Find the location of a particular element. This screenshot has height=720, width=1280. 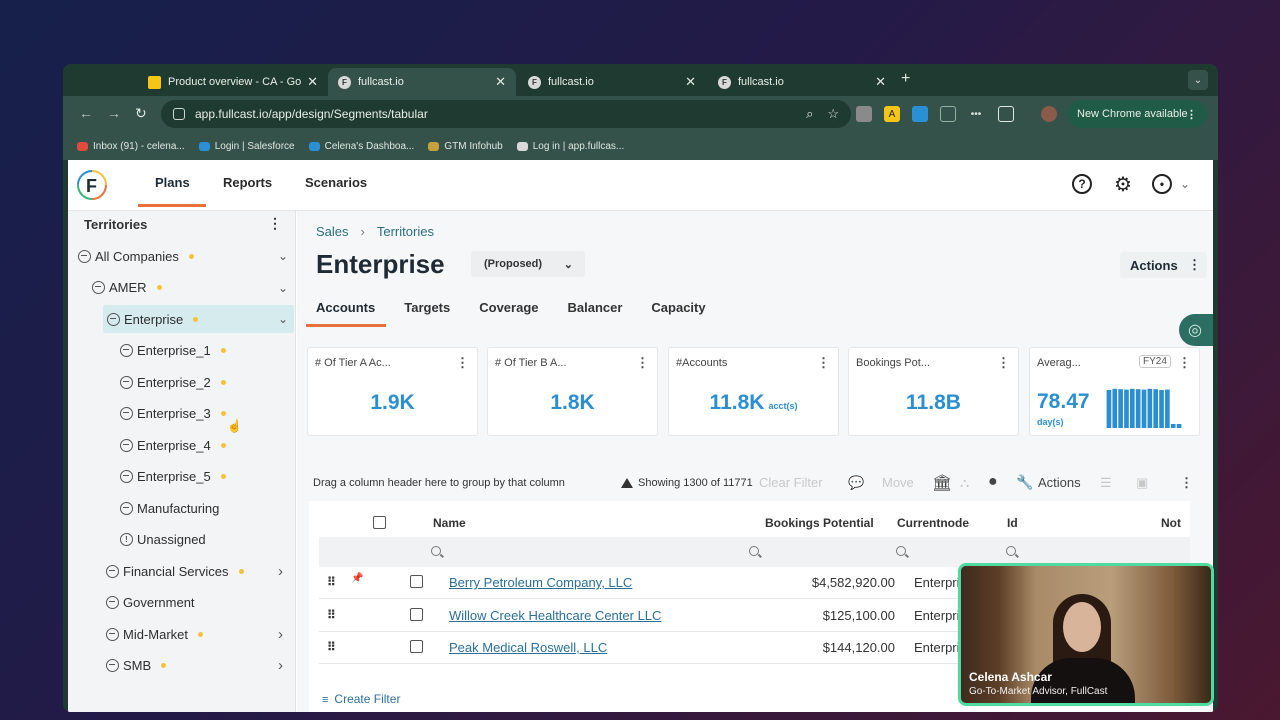

sidebar-item-smb: SMB › is located at coordinates (200, 666).